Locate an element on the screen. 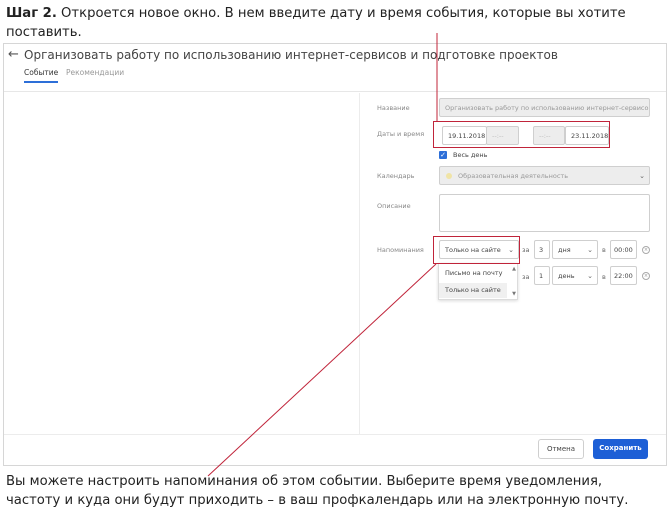 The image size is (670, 518). all-day-label: Весь день is located at coordinates (470, 155).